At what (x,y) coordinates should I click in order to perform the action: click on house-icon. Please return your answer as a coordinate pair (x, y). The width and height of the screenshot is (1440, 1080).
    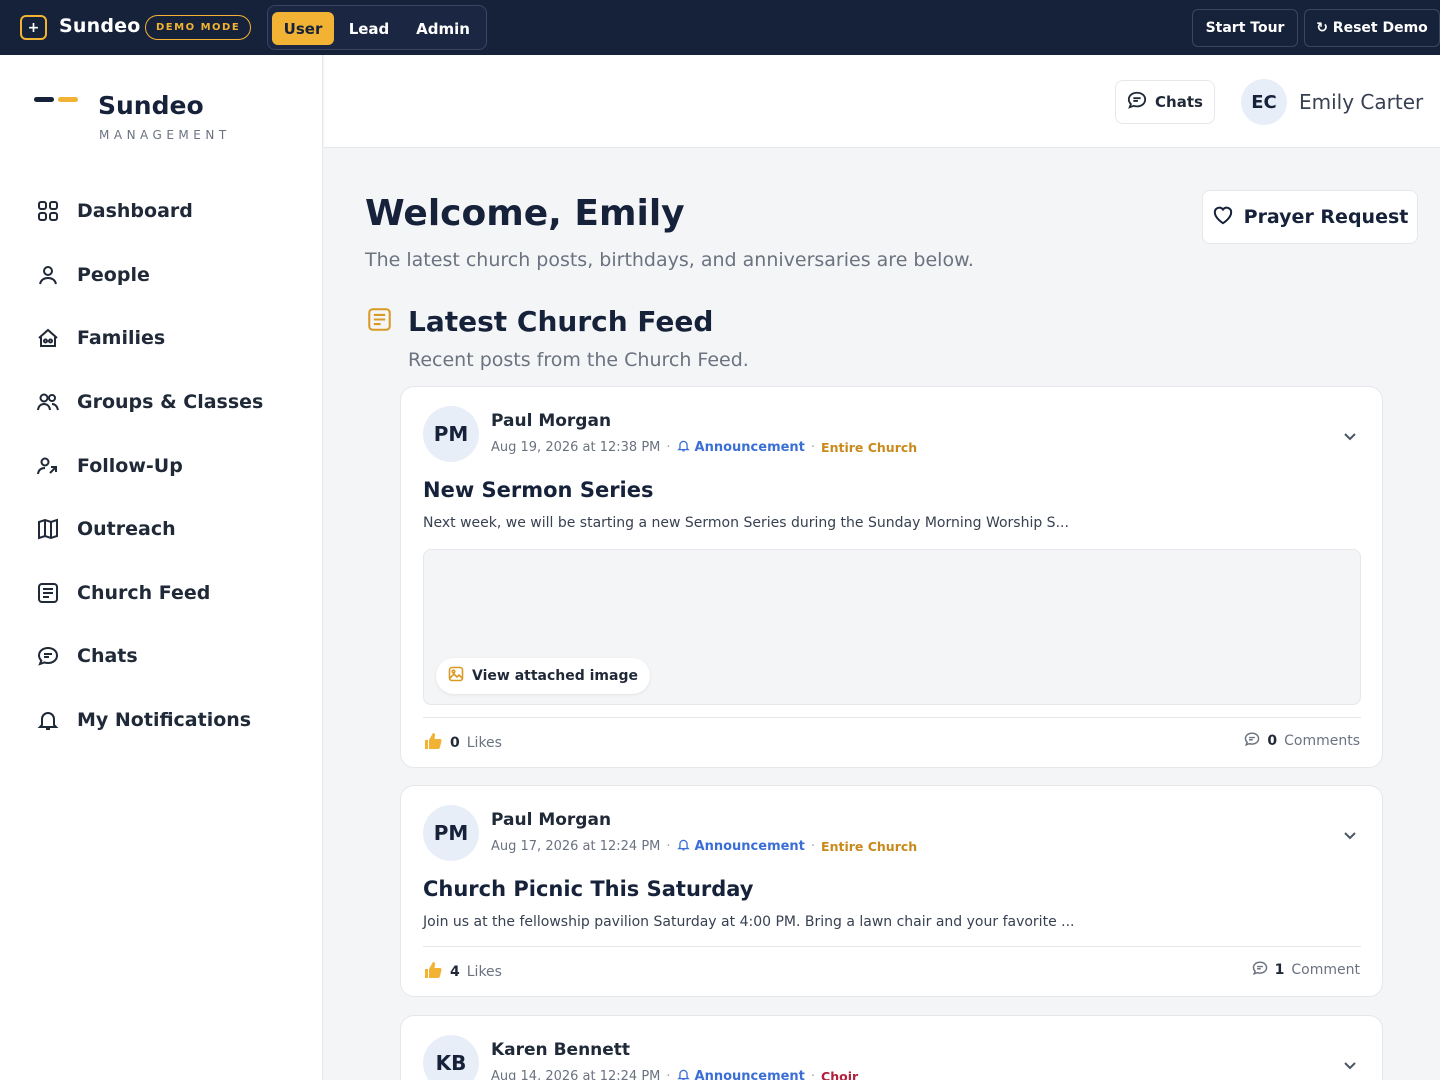
    Looking at the image, I should click on (48, 338).